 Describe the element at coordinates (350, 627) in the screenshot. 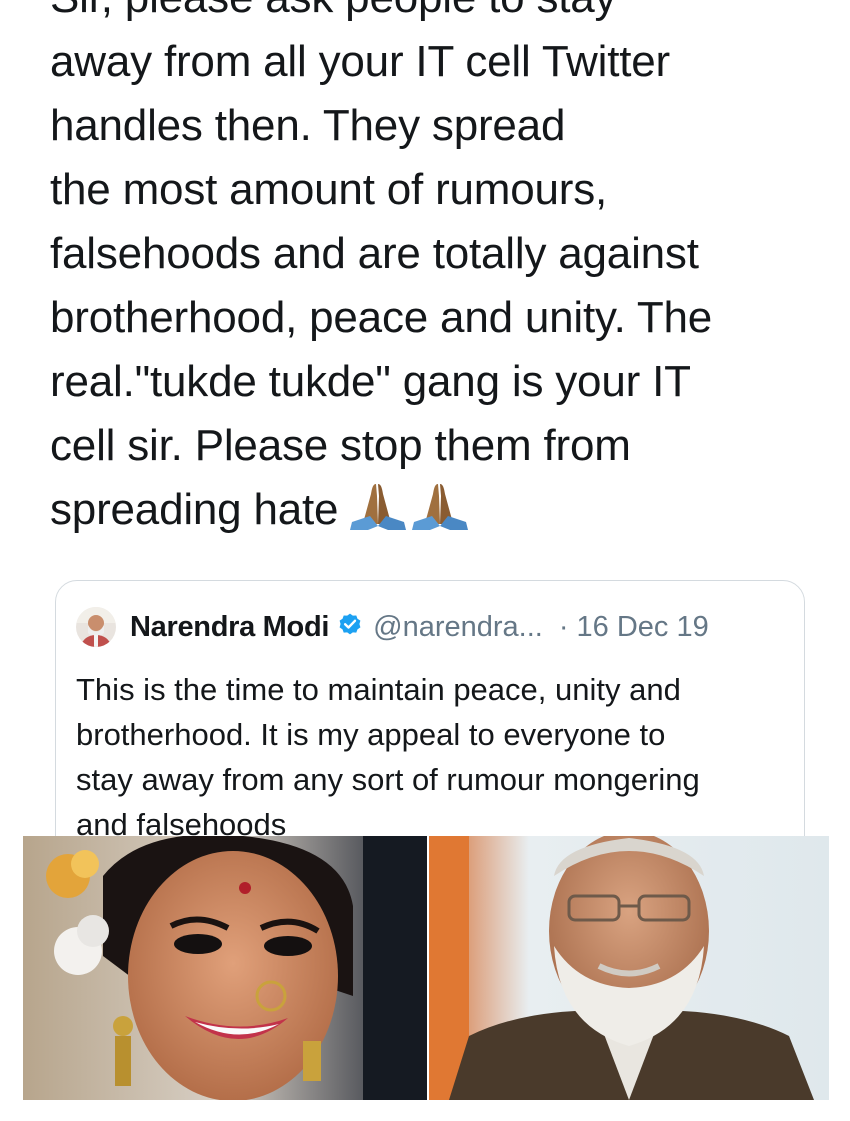

I see `verified-badge-icon` at that location.